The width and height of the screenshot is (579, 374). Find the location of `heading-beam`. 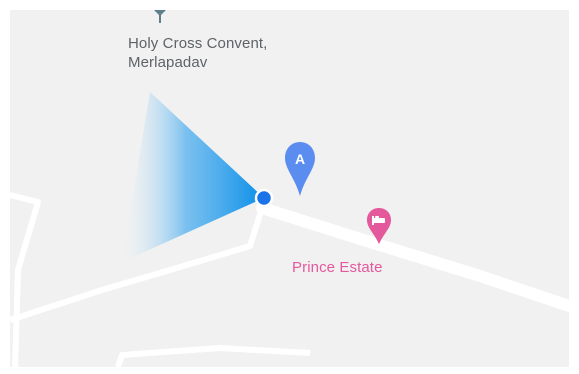

heading-beam is located at coordinates (193, 177).